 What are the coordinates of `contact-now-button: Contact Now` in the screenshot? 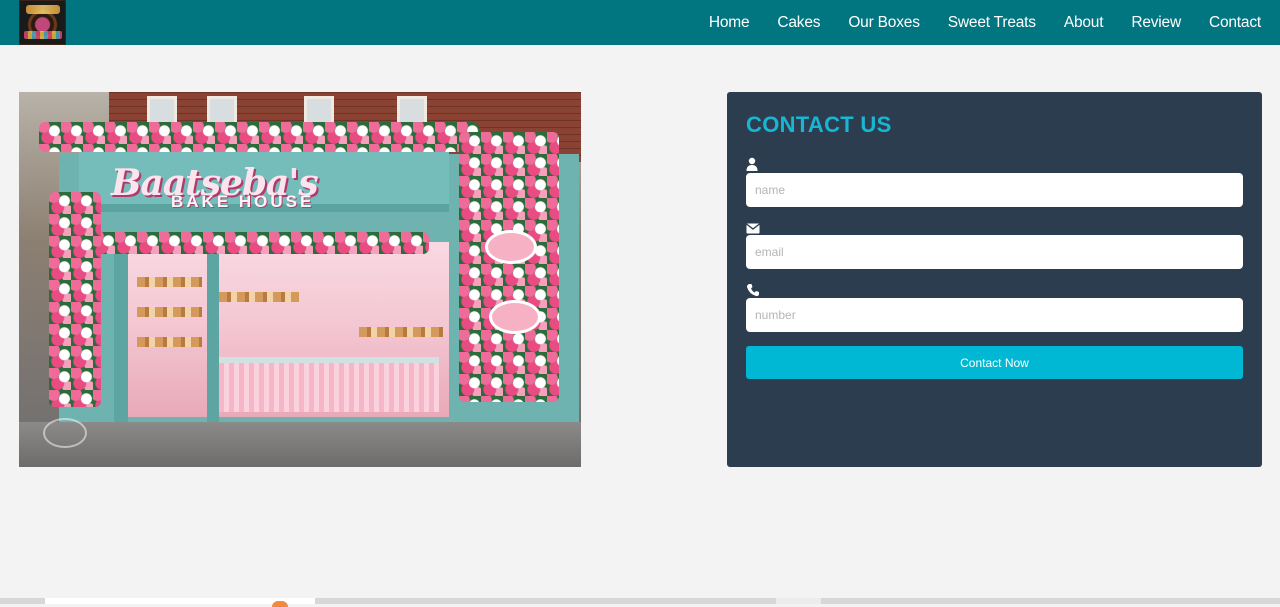 It's located at (994, 362).